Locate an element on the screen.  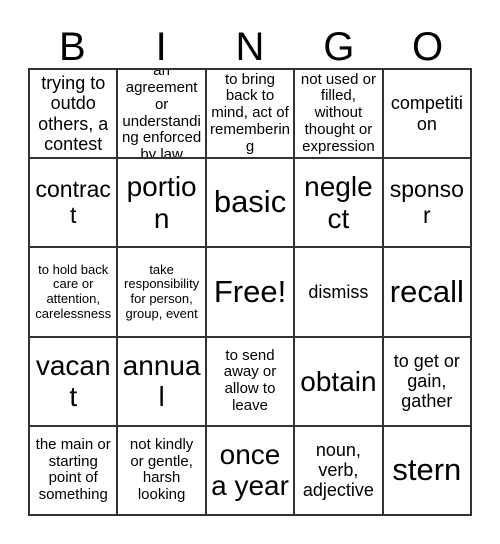
bingo-cell-o1: competition is located at coordinates (428, 115).